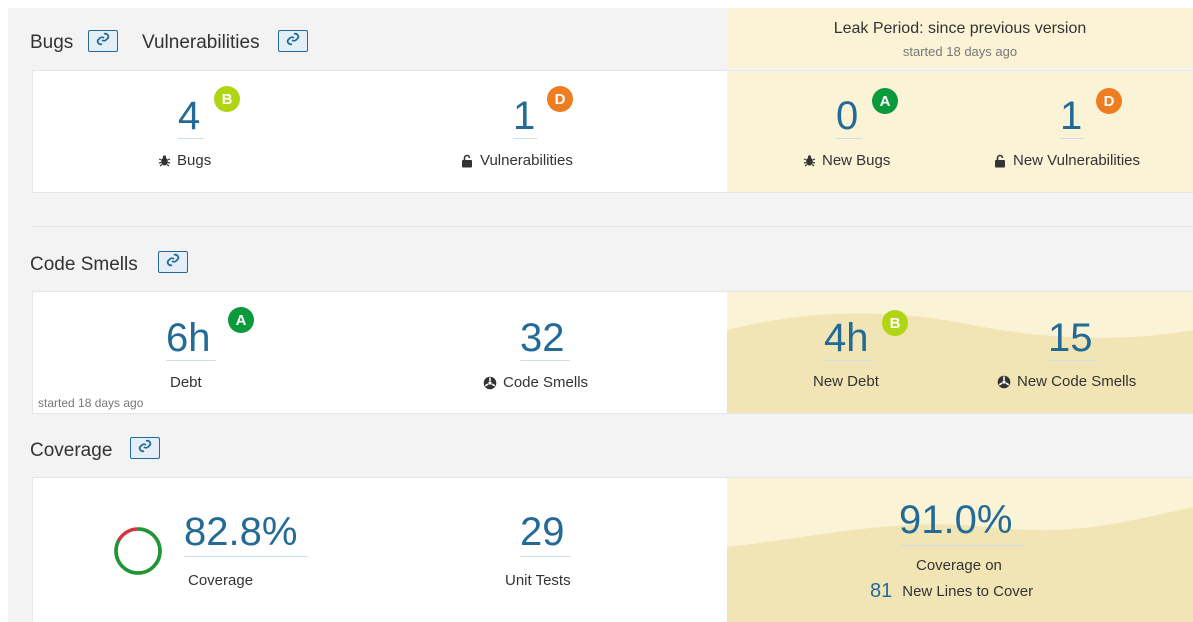  Describe the element at coordinates (1071, 116) in the screenshot. I see `new-vulnerabilities-value: 1` at that location.